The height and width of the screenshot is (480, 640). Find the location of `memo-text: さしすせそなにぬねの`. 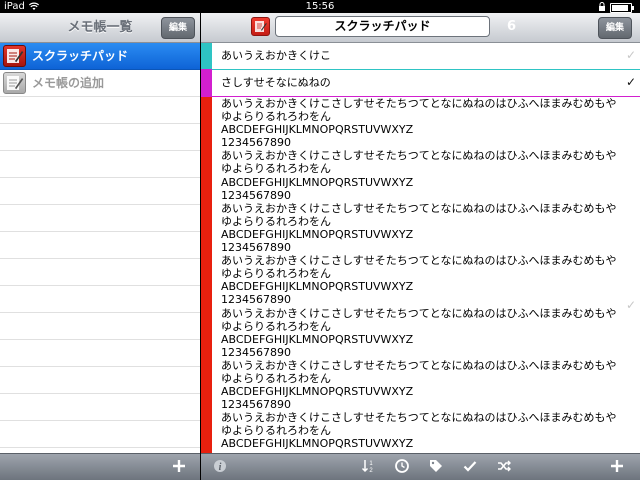

memo-text: さしすせそなにぬねの is located at coordinates (276, 82).